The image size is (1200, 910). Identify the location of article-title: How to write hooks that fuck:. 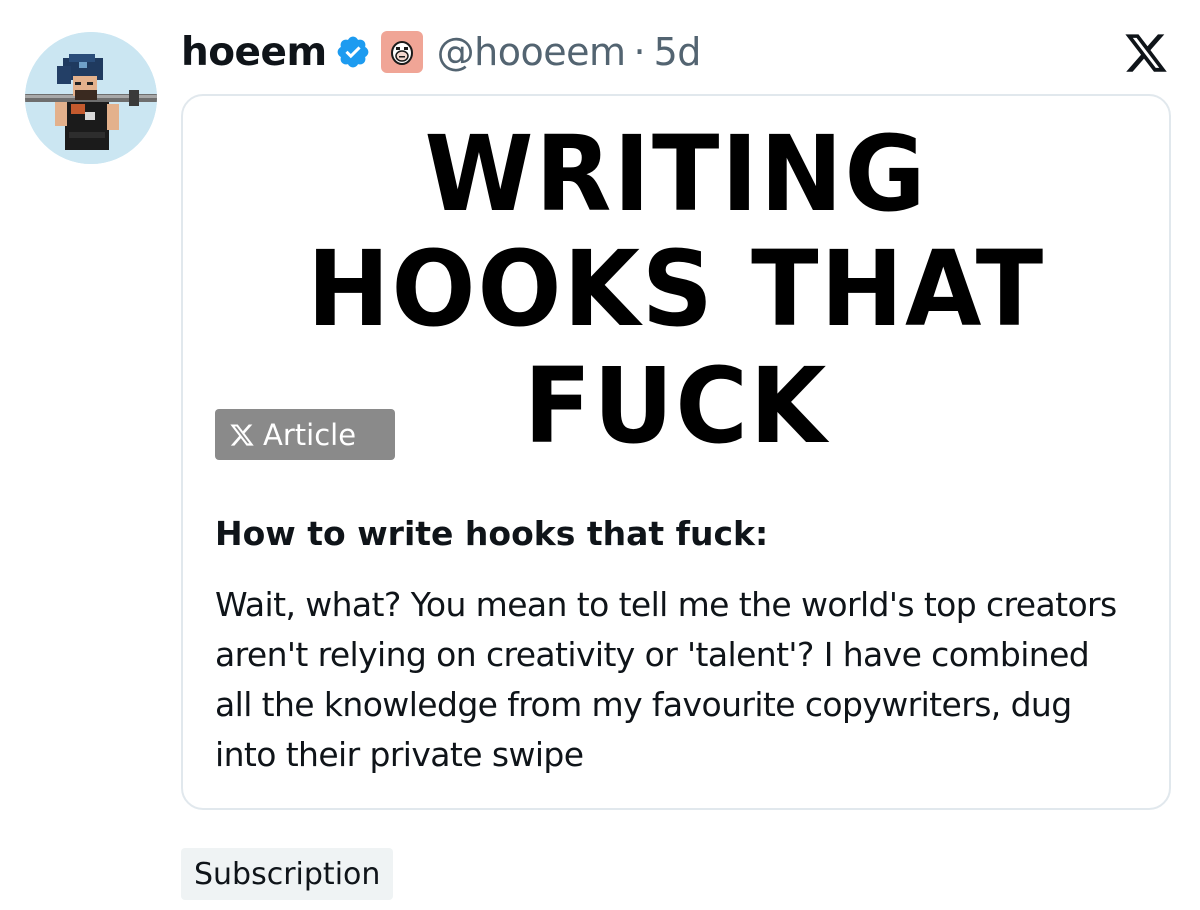
(492, 533).